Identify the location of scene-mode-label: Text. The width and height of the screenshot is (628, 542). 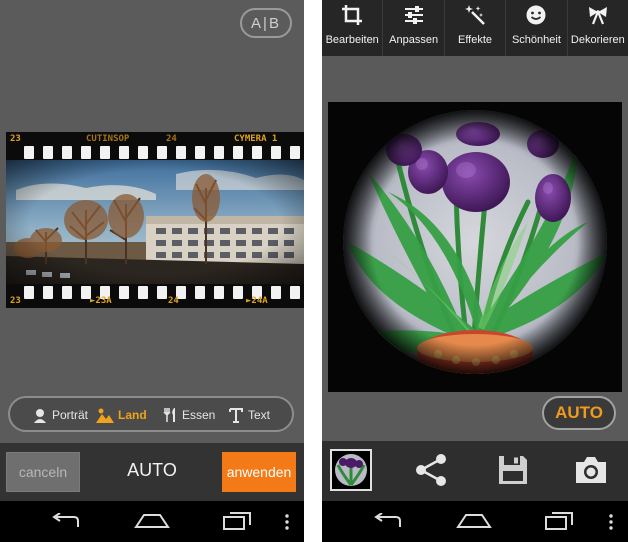
(259, 415).